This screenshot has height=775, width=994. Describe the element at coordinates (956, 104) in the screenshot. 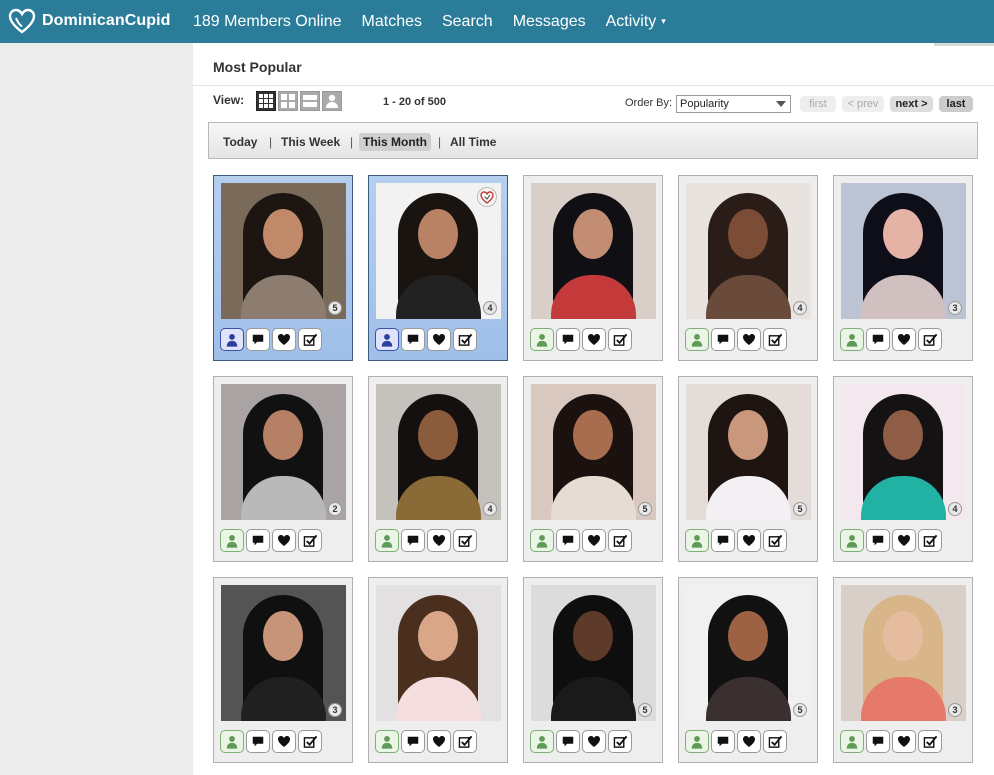

I see `pager-last-button: last` at that location.